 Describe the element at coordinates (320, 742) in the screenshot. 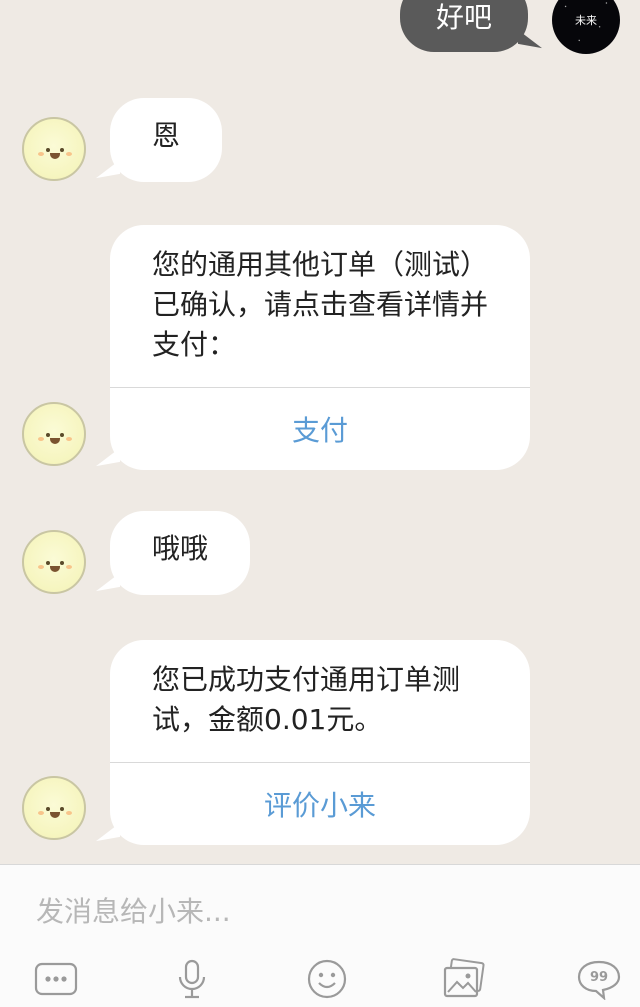

I see `payment-success-card: 您已成功支付通用订单测试，金额0.01元。 评价小来` at that location.